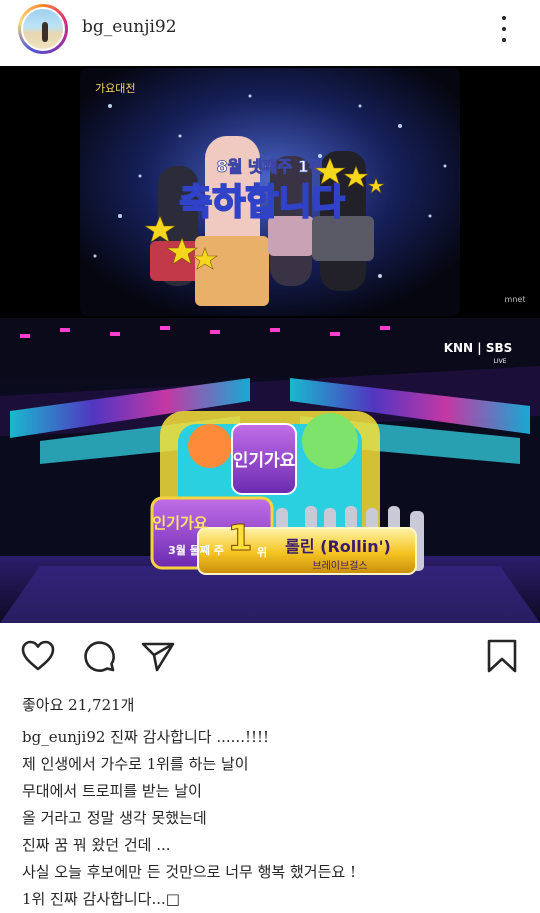 Image resolution: width=540 pixels, height=913 pixels. I want to click on banner-week: 3월 둘째 주, so click(196, 550).